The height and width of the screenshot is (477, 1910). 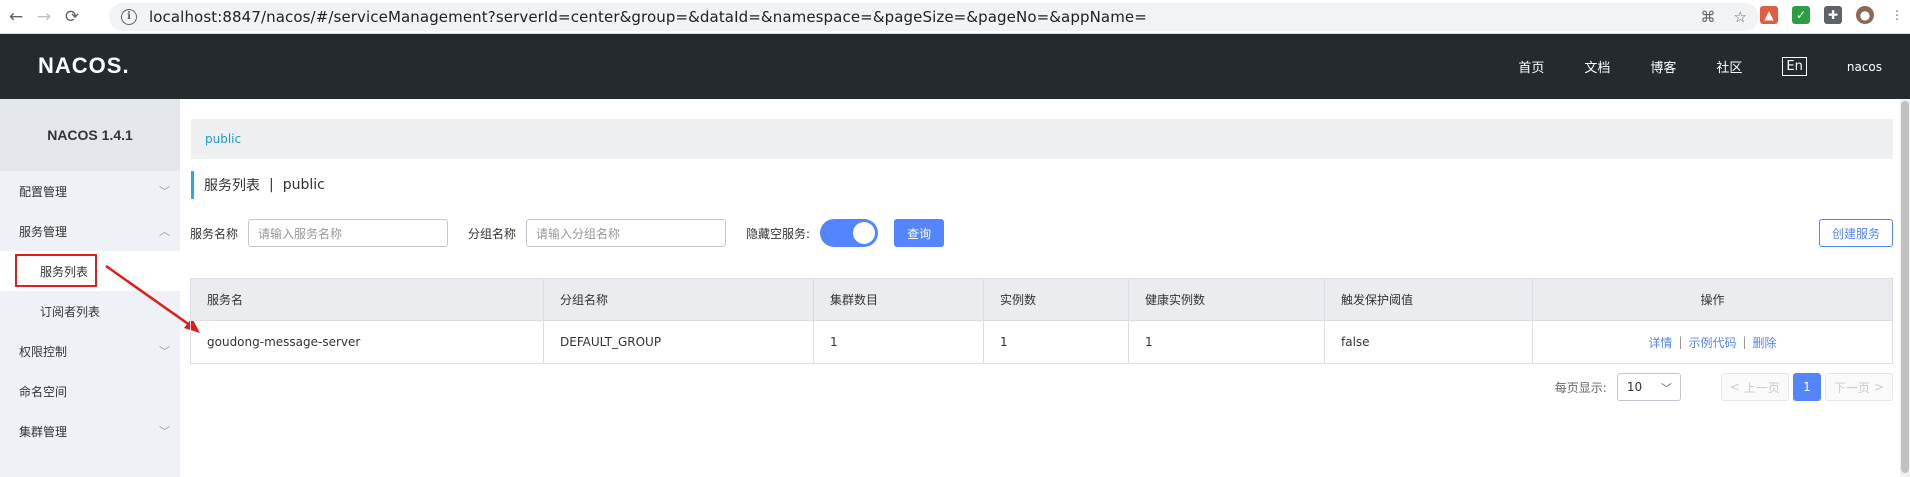 What do you see at coordinates (1227, 342) in the screenshot?
I see `cell-healthy-count: 1` at bounding box center [1227, 342].